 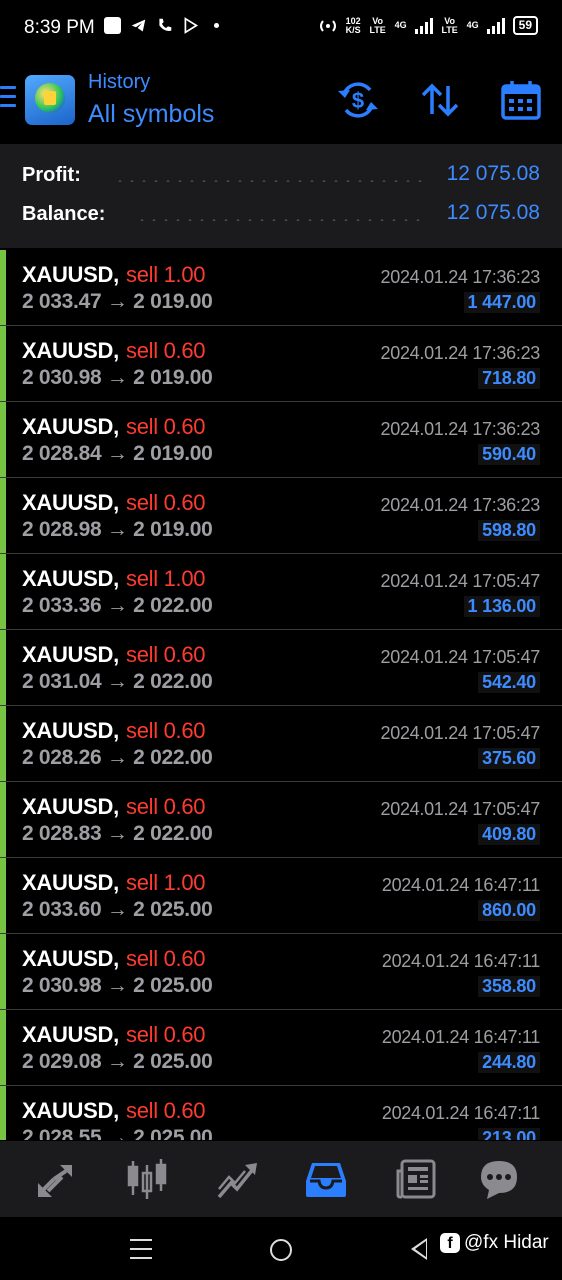 What do you see at coordinates (501, 606) in the screenshot?
I see `deal-profit: 1 136.00` at bounding box center [501, 606].